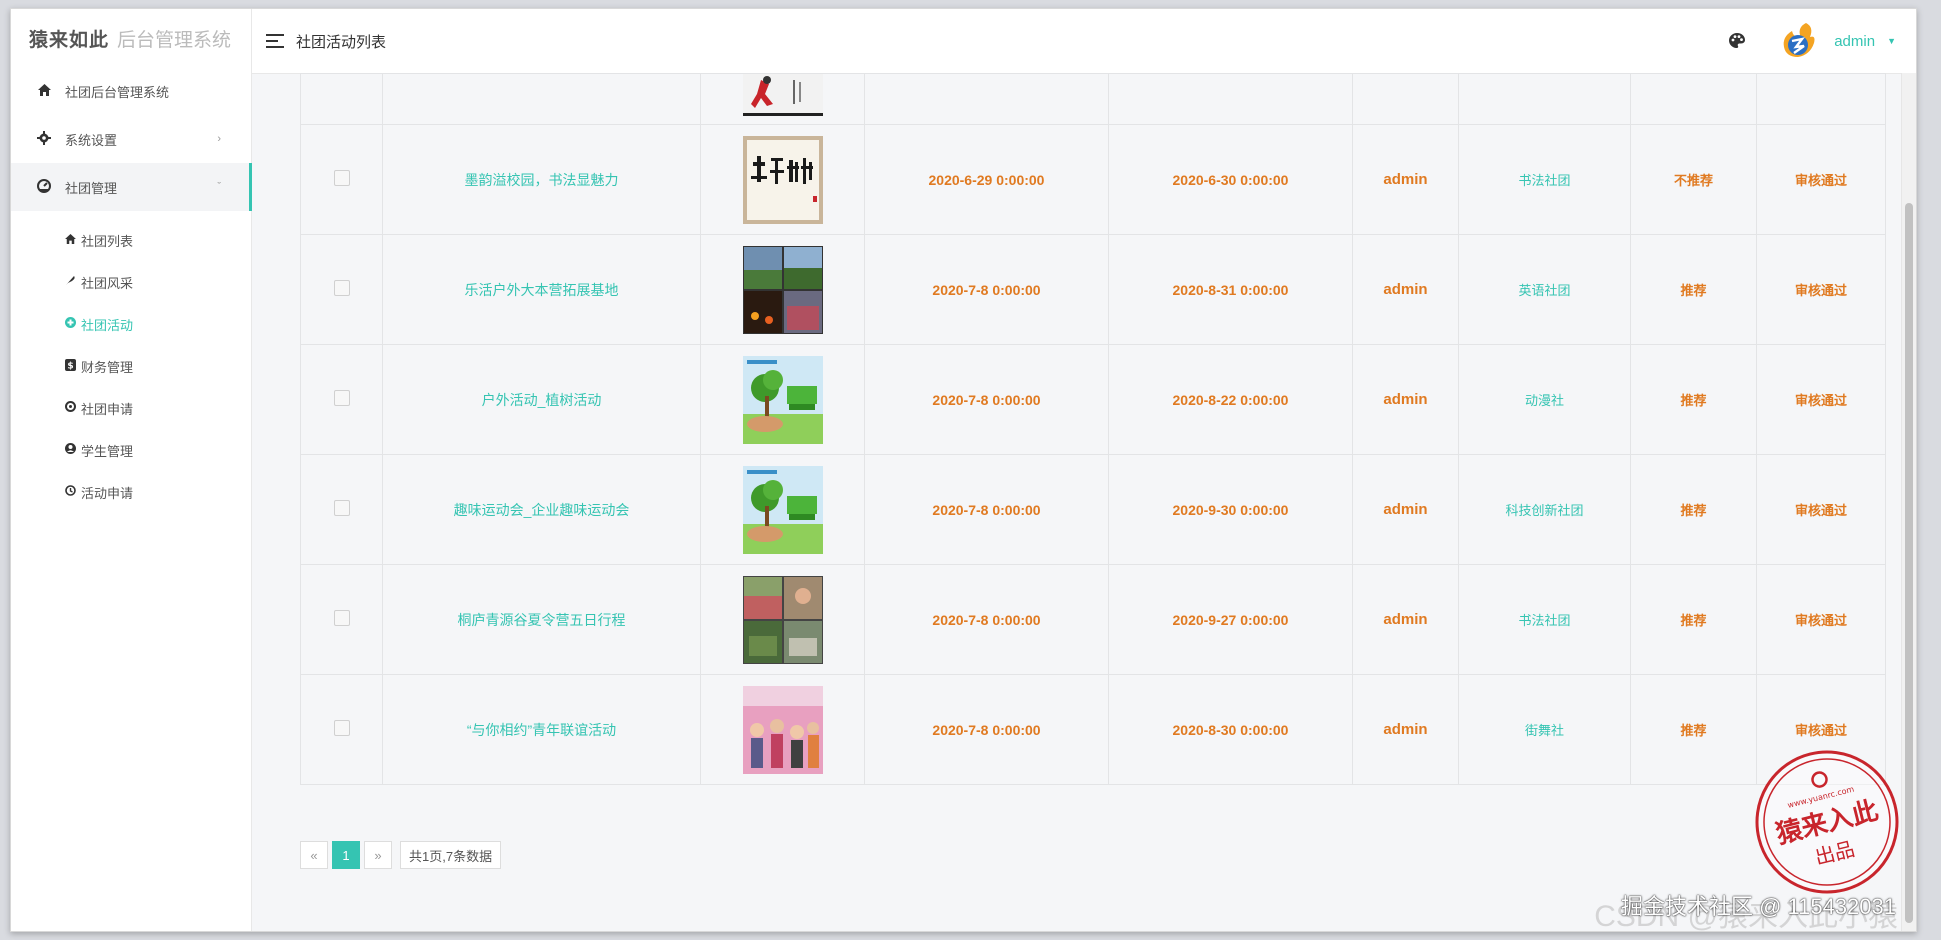  I want to click on brand-system-name: 后台管理系统, so click(174, 40).